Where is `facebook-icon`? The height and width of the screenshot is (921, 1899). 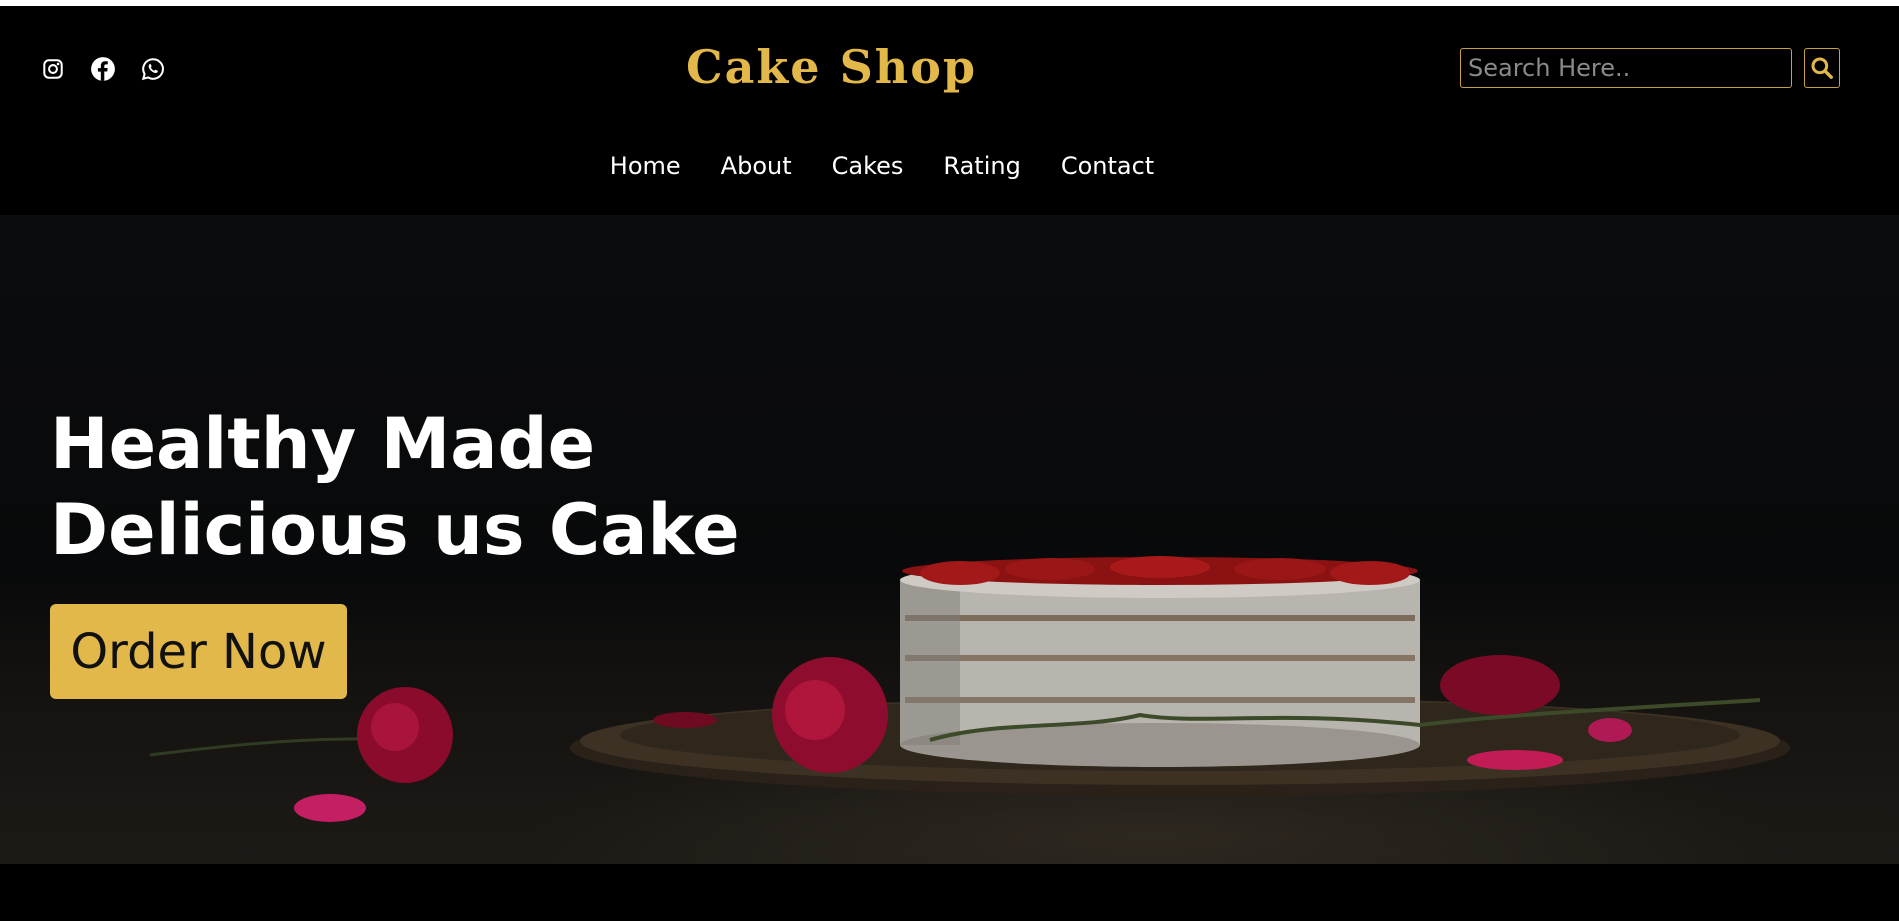 facebook-icon is located at coordinates (103, 69).